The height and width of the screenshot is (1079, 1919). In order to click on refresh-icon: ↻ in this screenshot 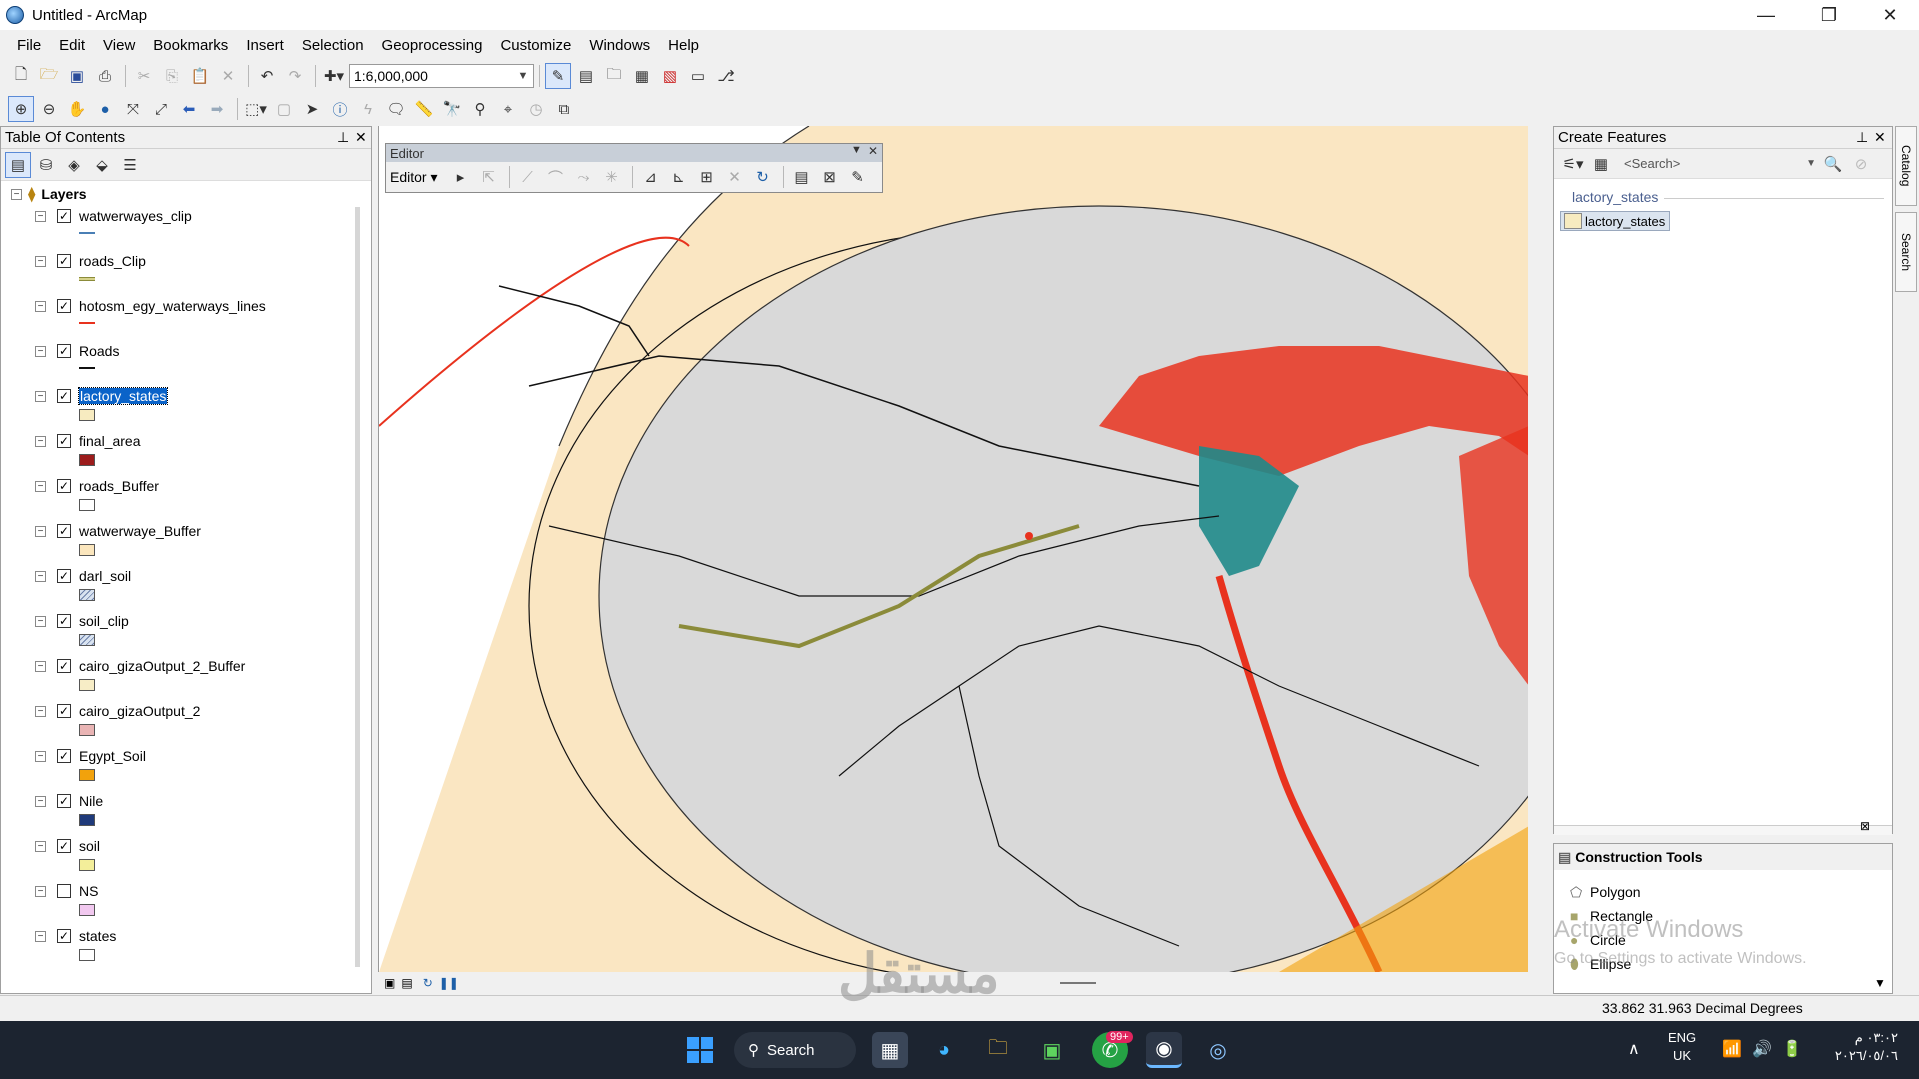, I will do `click(428, 983)`.